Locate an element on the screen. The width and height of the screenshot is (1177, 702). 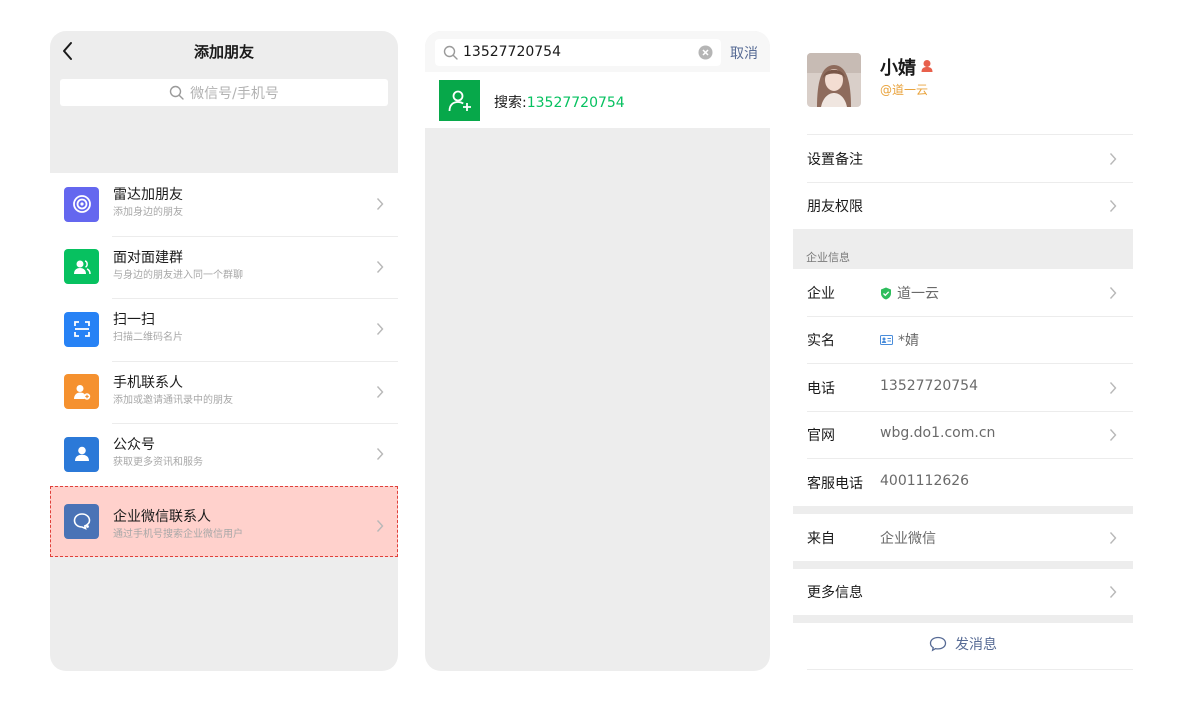
page-title: 添加朋友 is located at coordinates (223, 52).